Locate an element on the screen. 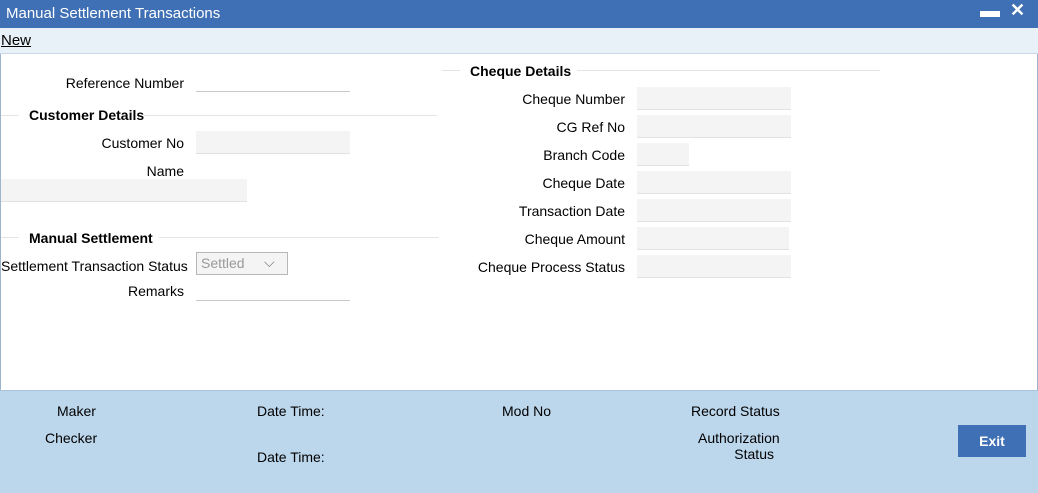 The image size is (1038, 493). cg-ref-no-field is located at coordinates (714, 126).